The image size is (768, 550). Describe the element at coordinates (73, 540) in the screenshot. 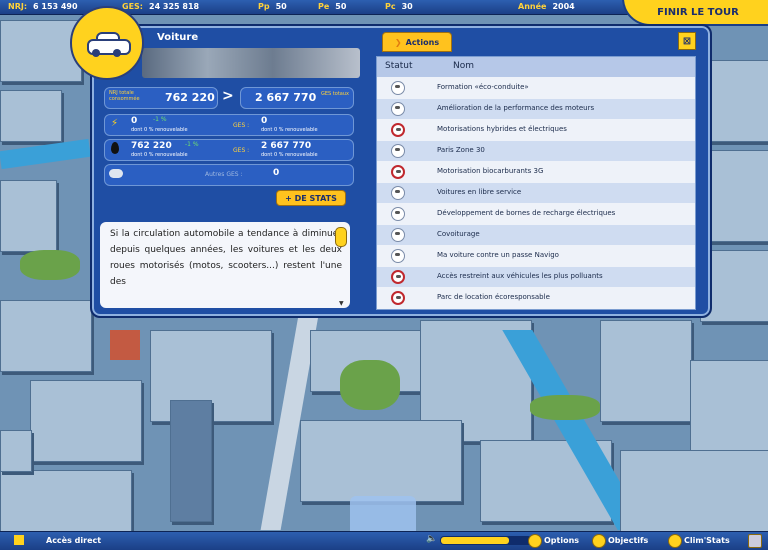

I see `direct-access-link: Accès direct` at that location.